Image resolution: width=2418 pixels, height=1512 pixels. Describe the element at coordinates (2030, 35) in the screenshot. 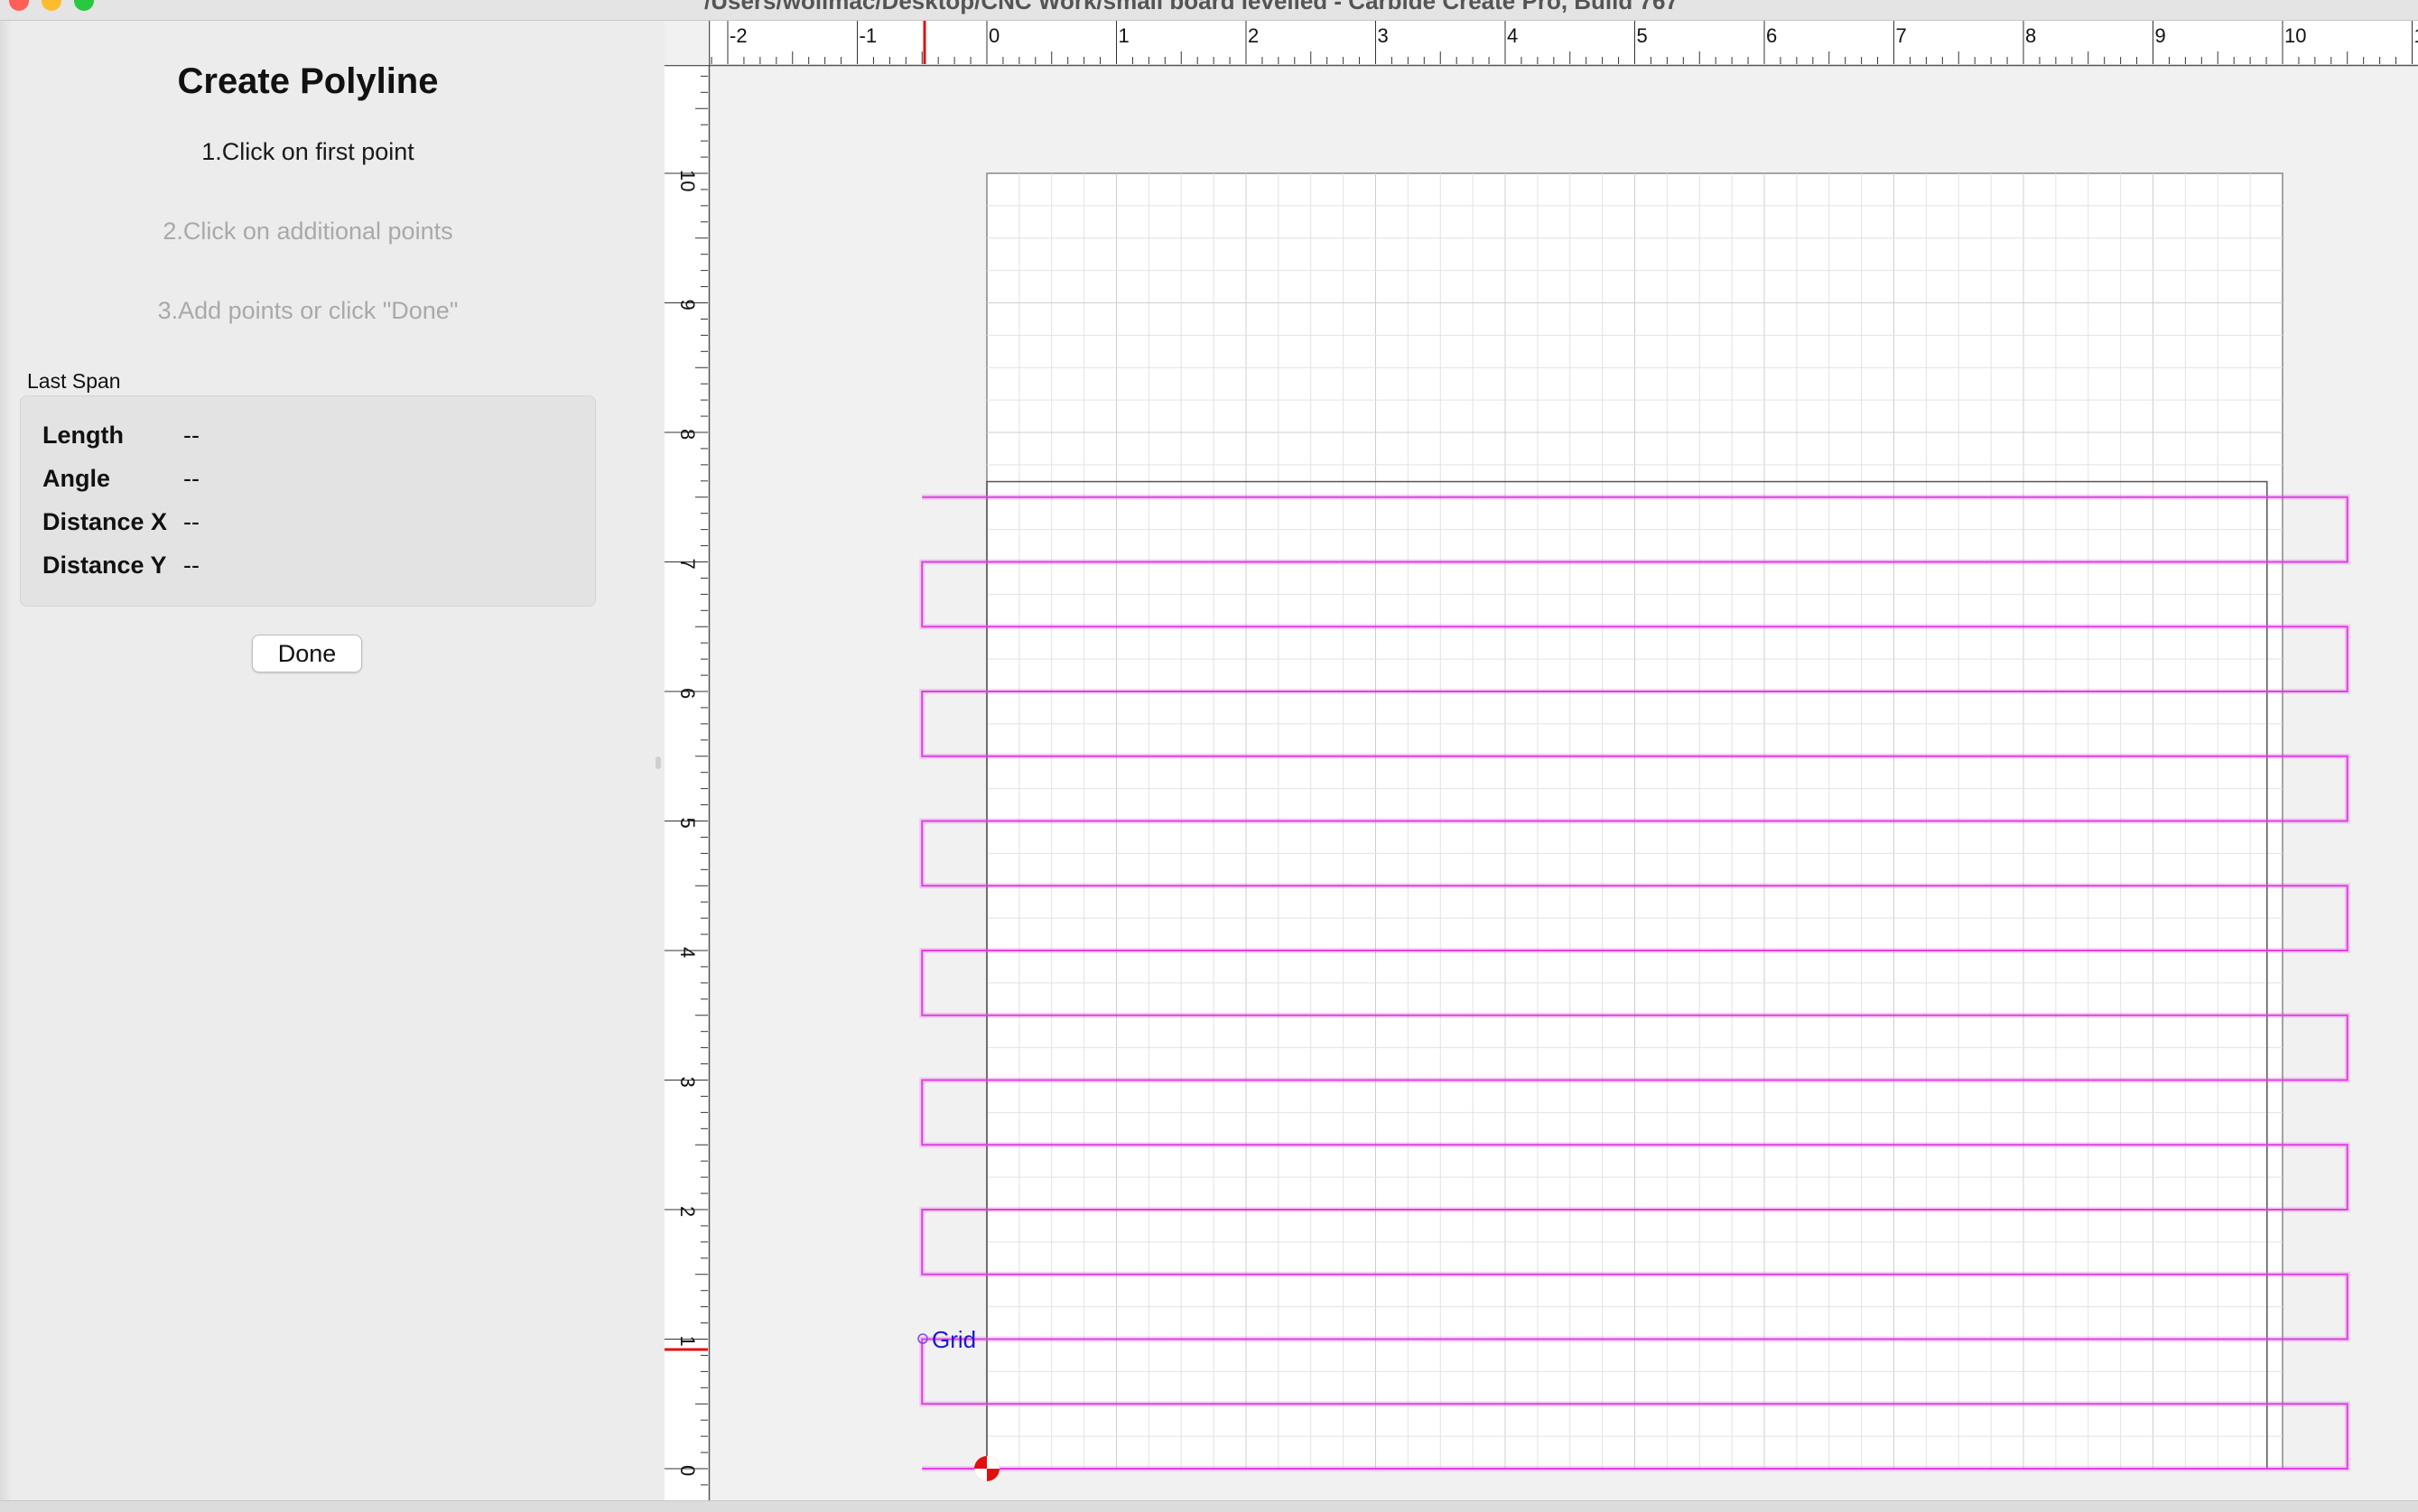

I see `ruler-x-label: 8` at that location.